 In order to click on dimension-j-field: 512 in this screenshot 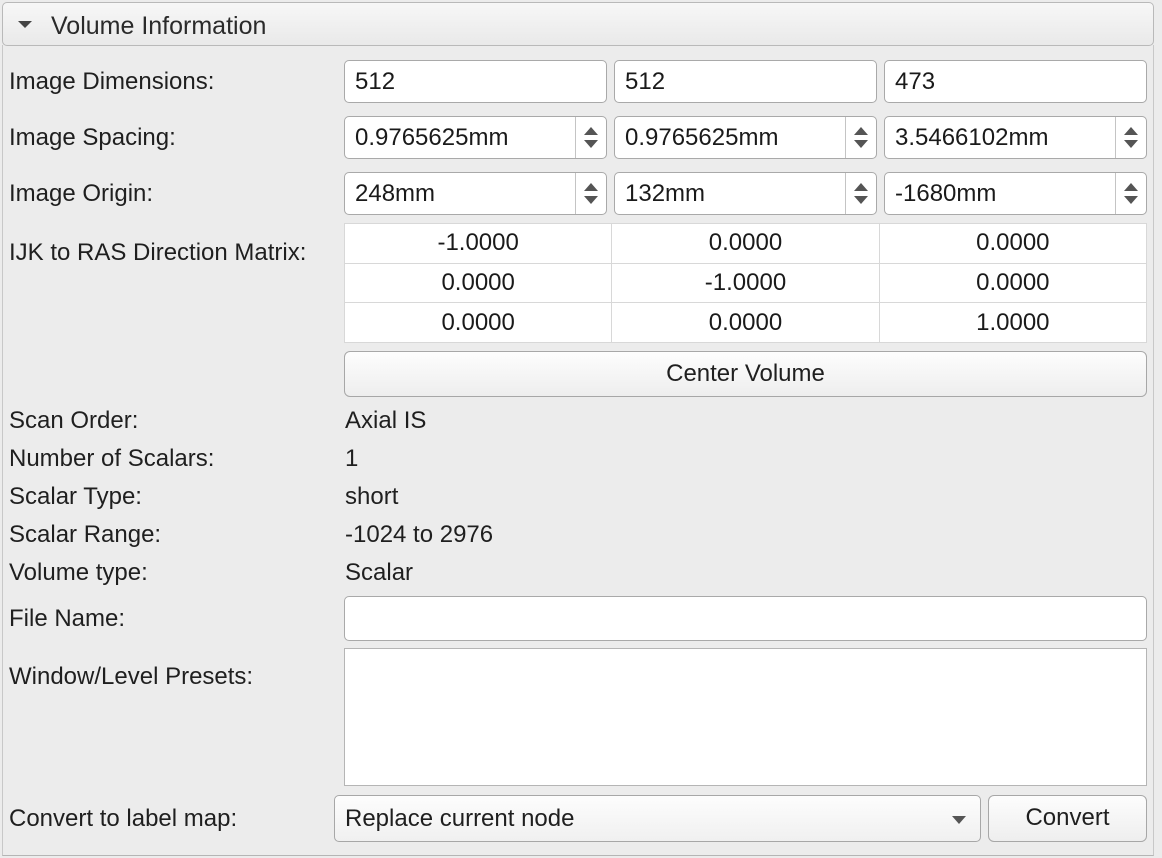, I will do `click(745, 81)`.